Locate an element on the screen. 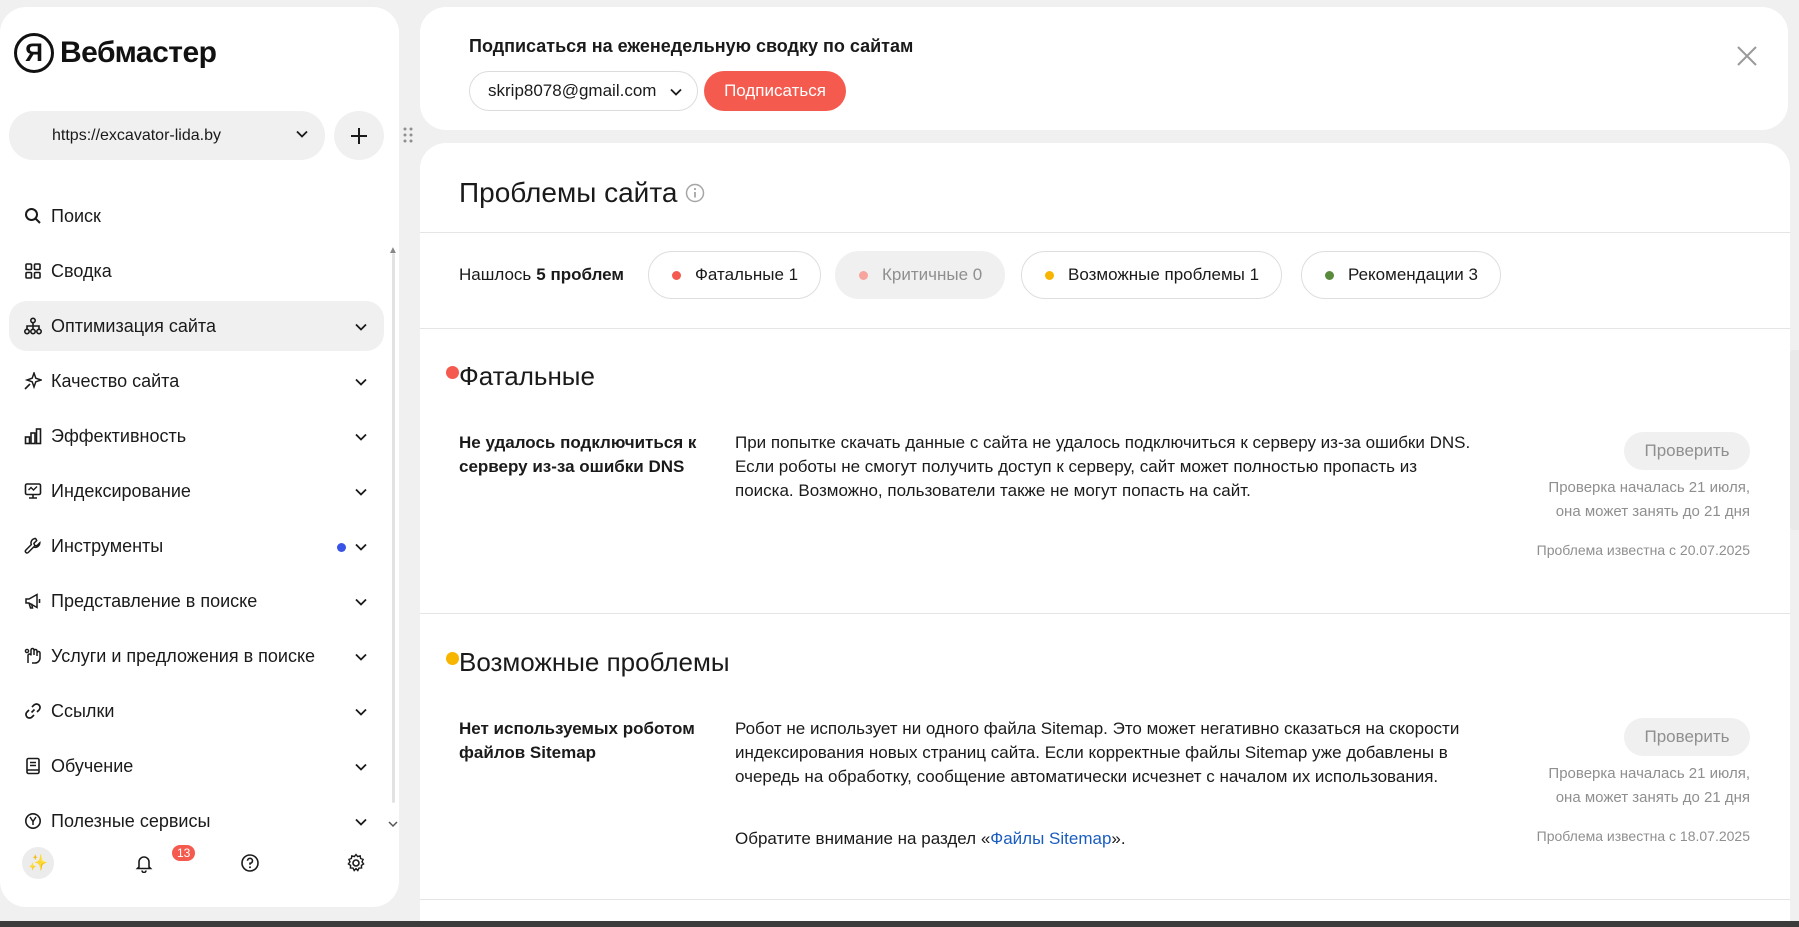 This screenshot has height=927, width=1799. sidebar-item-summary: Сводка is located at coordinates (196, 271).